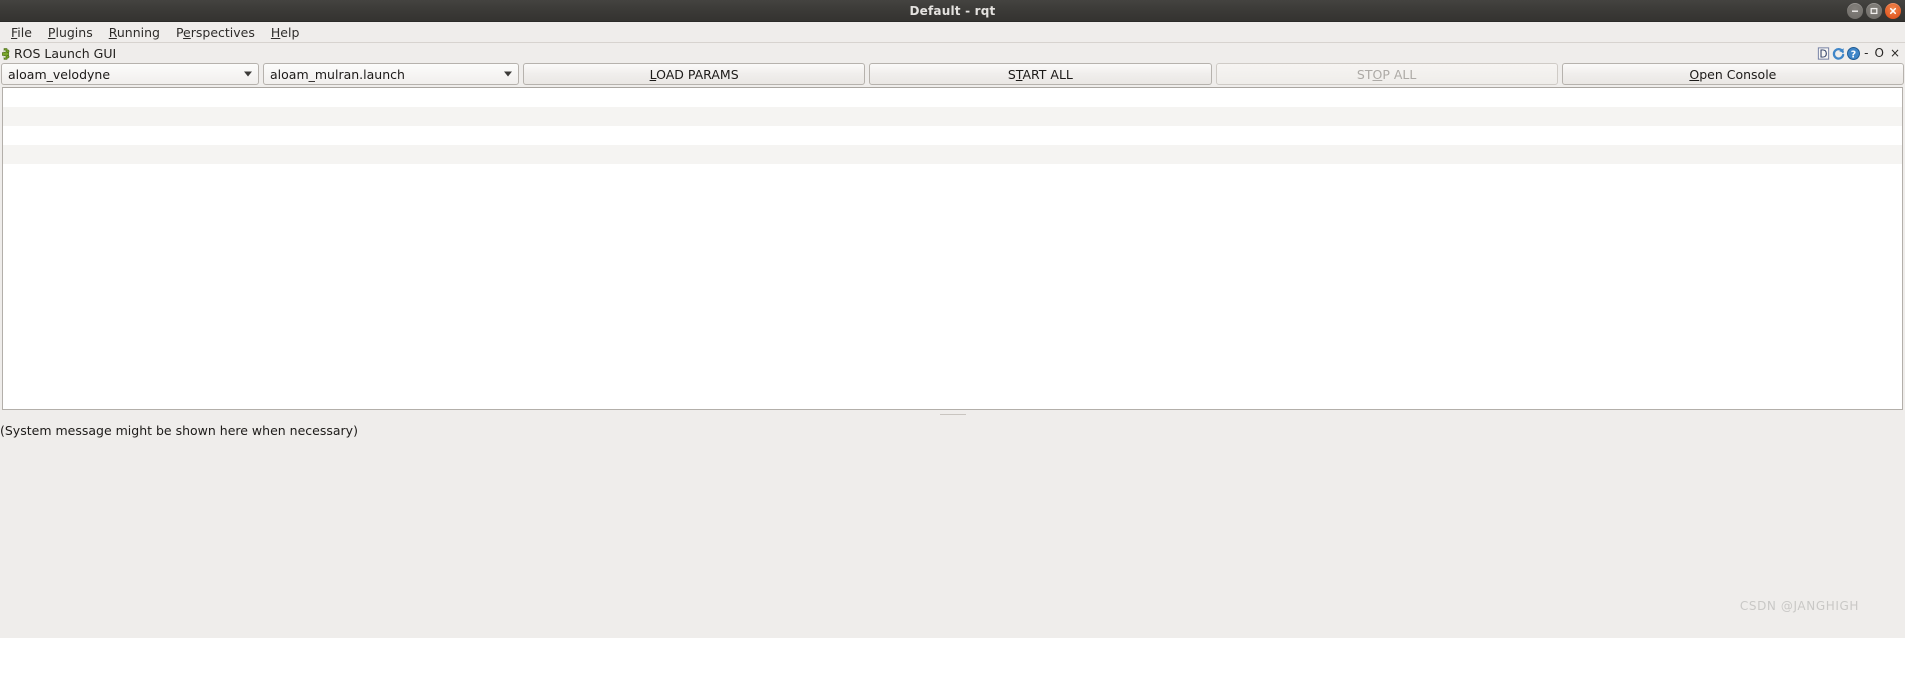 The width and height of the screenshot is (1905, 681). Describe the element at coordinates (275, 32) in the screenshot. I see `menu-mnemonic: H` at that location.